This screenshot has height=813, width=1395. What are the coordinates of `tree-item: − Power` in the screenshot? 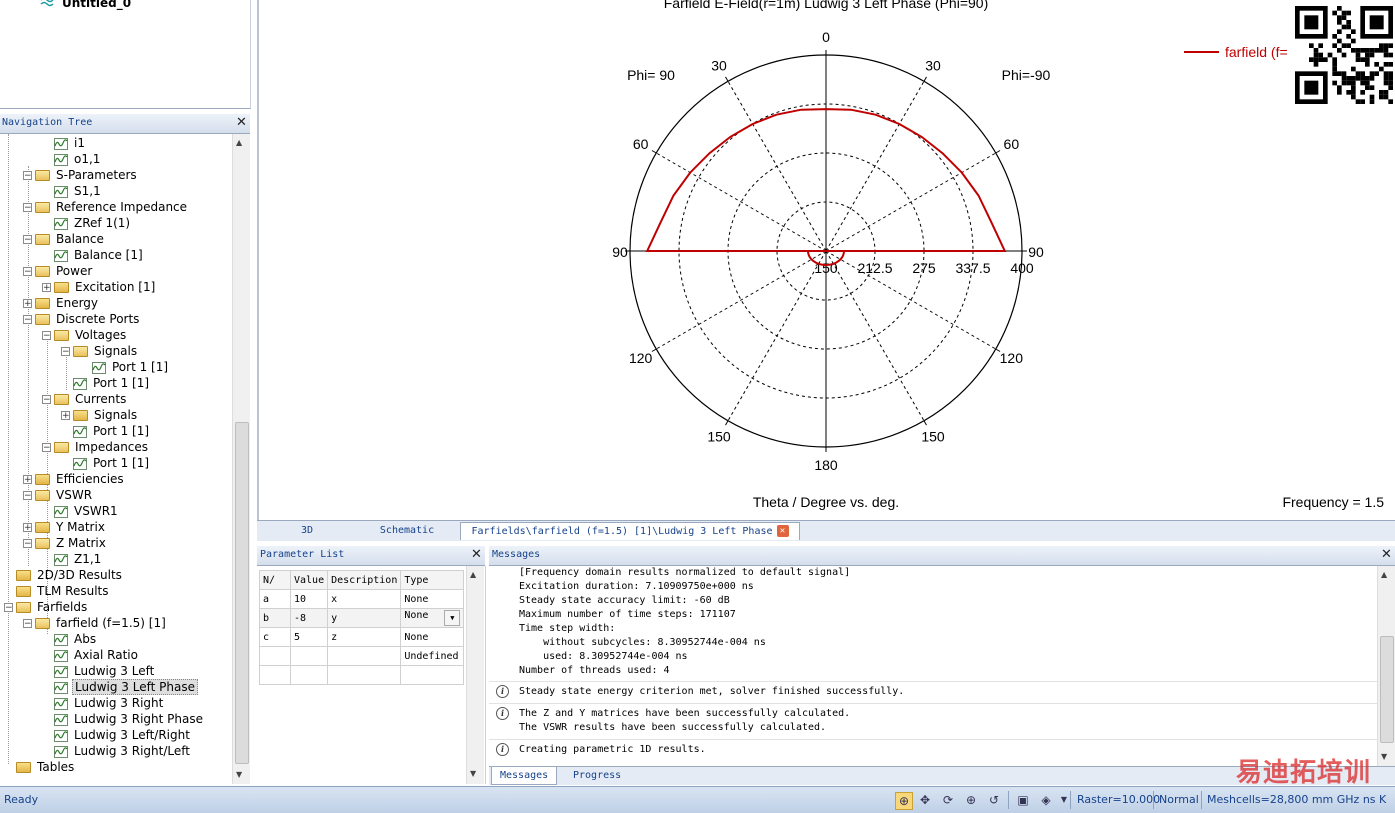 It's located at (58, 271).